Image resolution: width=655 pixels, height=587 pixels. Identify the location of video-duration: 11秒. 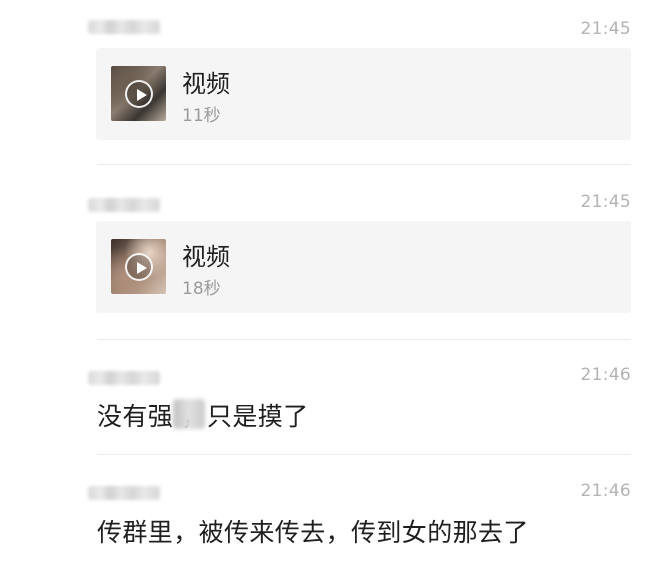
(201, 116).